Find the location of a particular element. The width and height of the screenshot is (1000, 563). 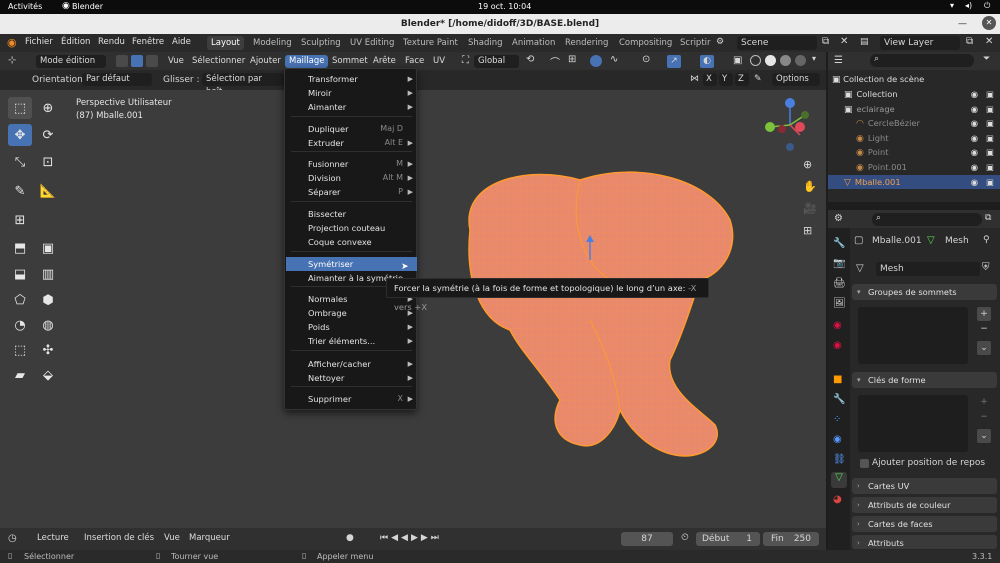

tab-texture-paint: Texture Paint is located at coordinates (430, 43).